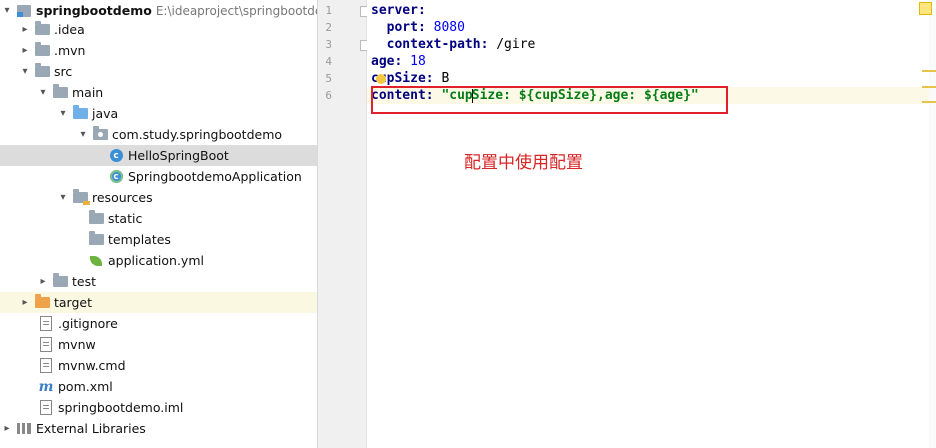 The height and width of the screenshot is (448, 936). What do you see at coordinates (88, 92) in the screenshot?
I see `tree-item-label: main` at bounding box center [88, 92].